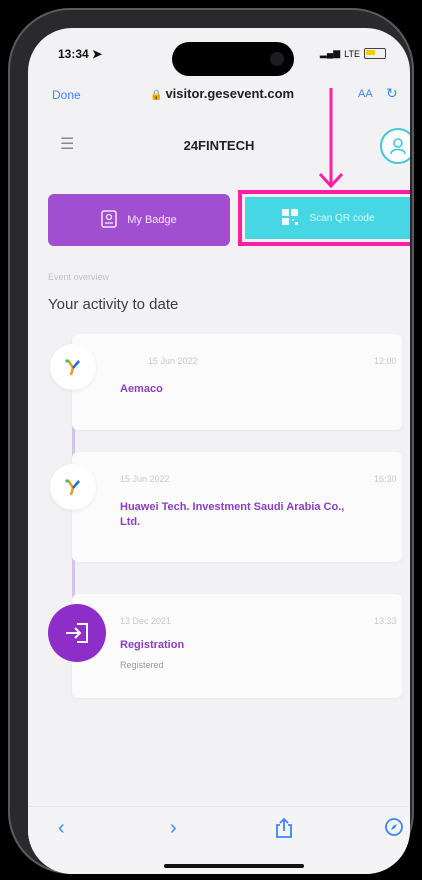 Image resolution: width=422 pixels, height=880 pixels. Describe the element at coordinates (385, 479) in the screenshot. I see `activity-time: 16:30` at that location.